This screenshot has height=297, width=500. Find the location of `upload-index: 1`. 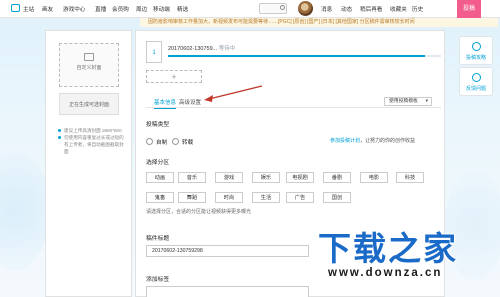

upload-index: 1 is located at coordinates (154, 52).